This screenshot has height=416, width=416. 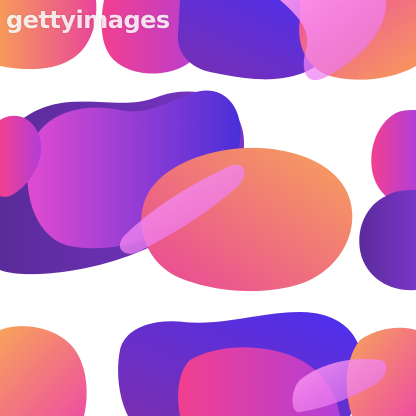 I want to click on blob-right-purple, so click(x=387, y=240).